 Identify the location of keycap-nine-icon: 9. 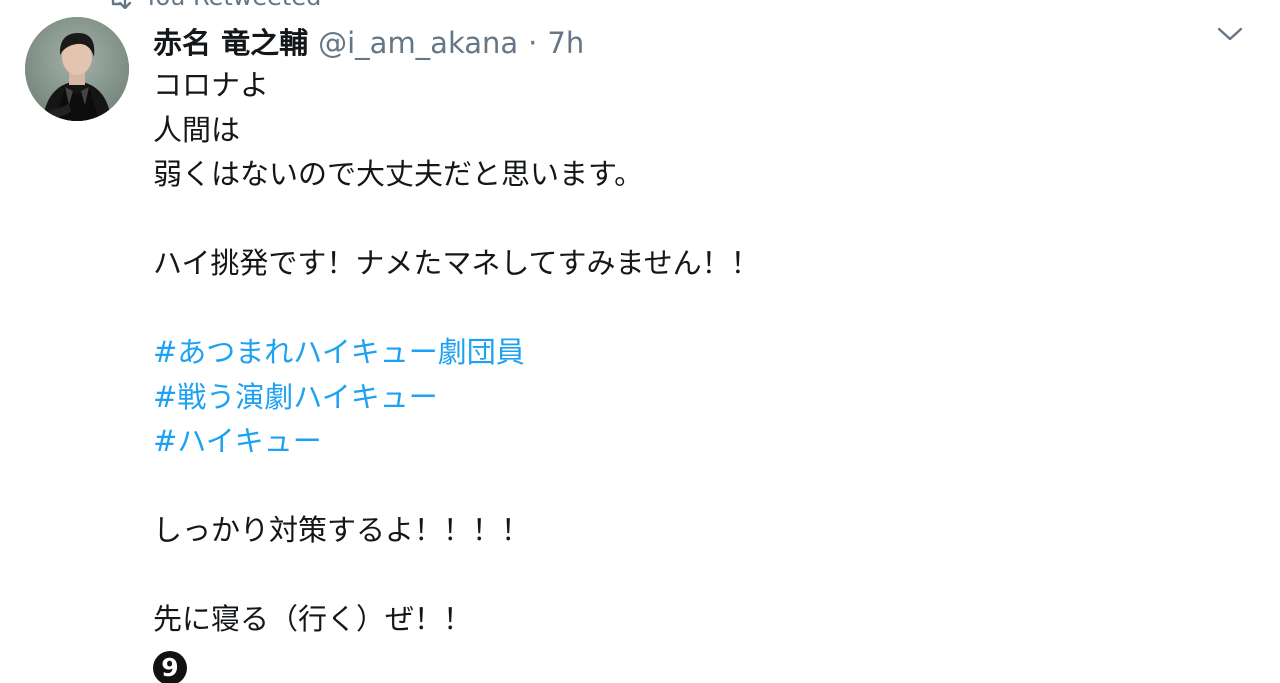
(170, 666).